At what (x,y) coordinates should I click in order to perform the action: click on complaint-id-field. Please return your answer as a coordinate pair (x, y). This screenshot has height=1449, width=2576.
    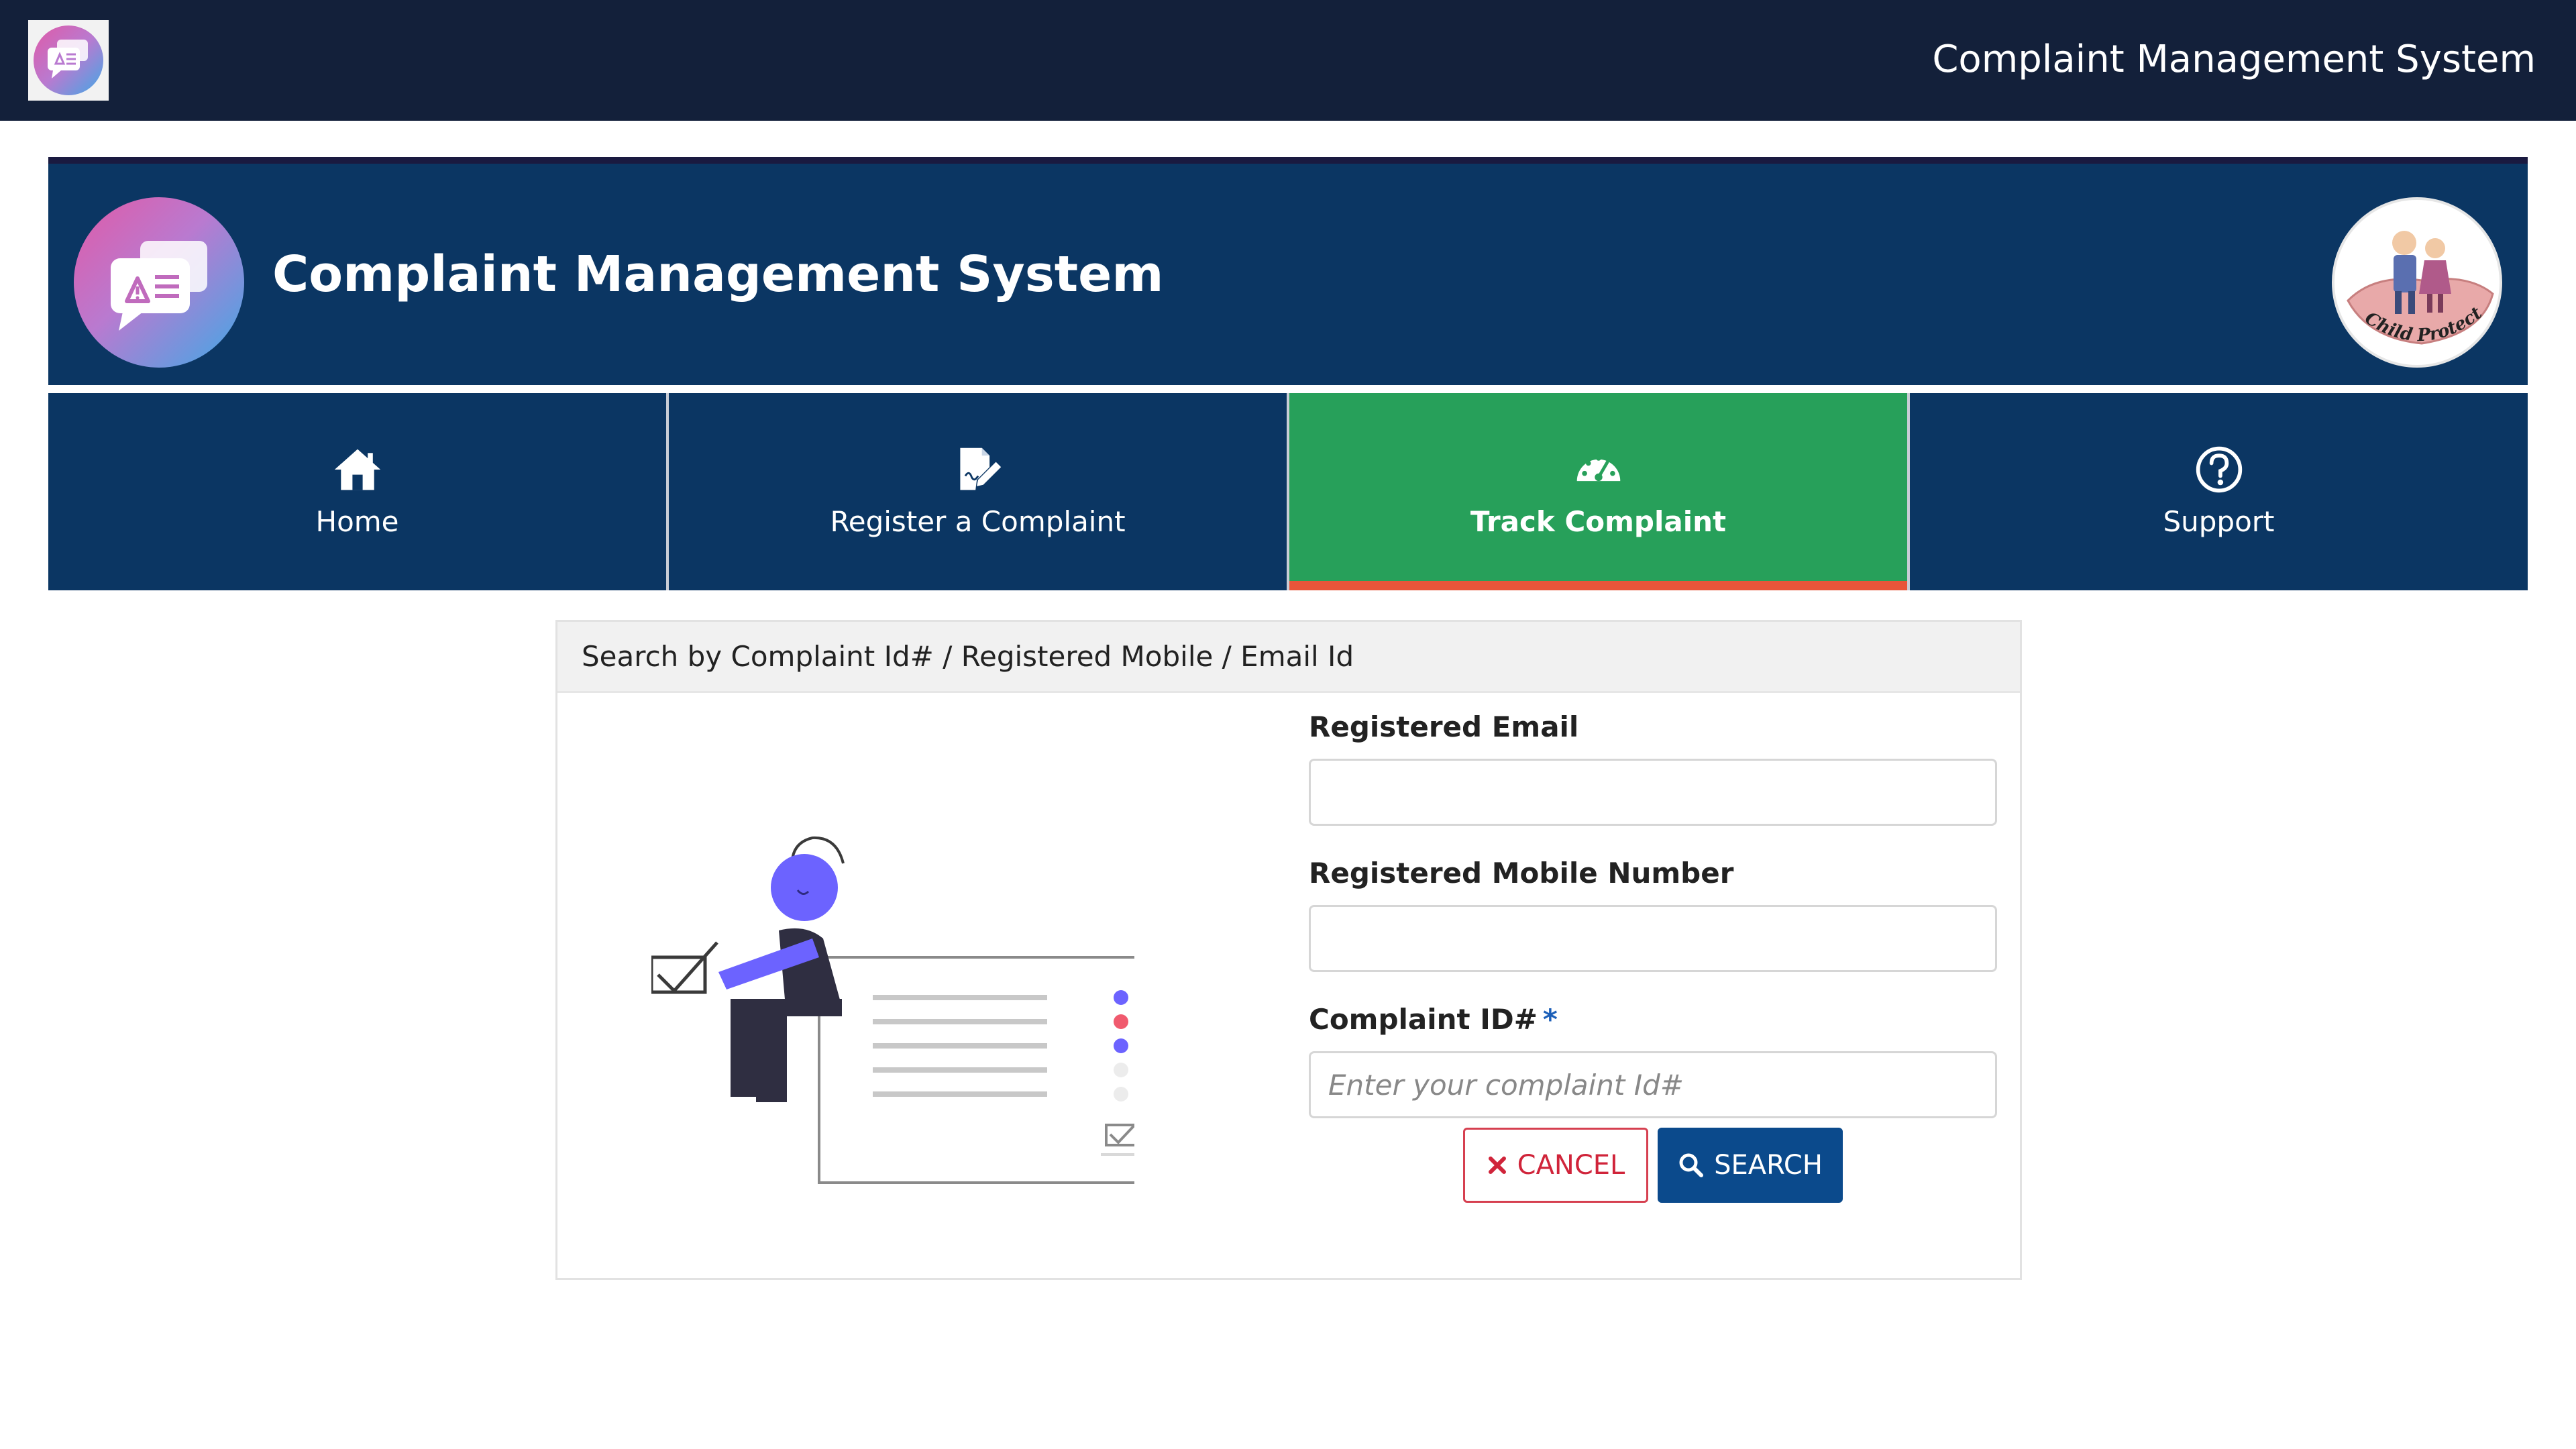
    Looking at the image, I should click on (1653, 1084).